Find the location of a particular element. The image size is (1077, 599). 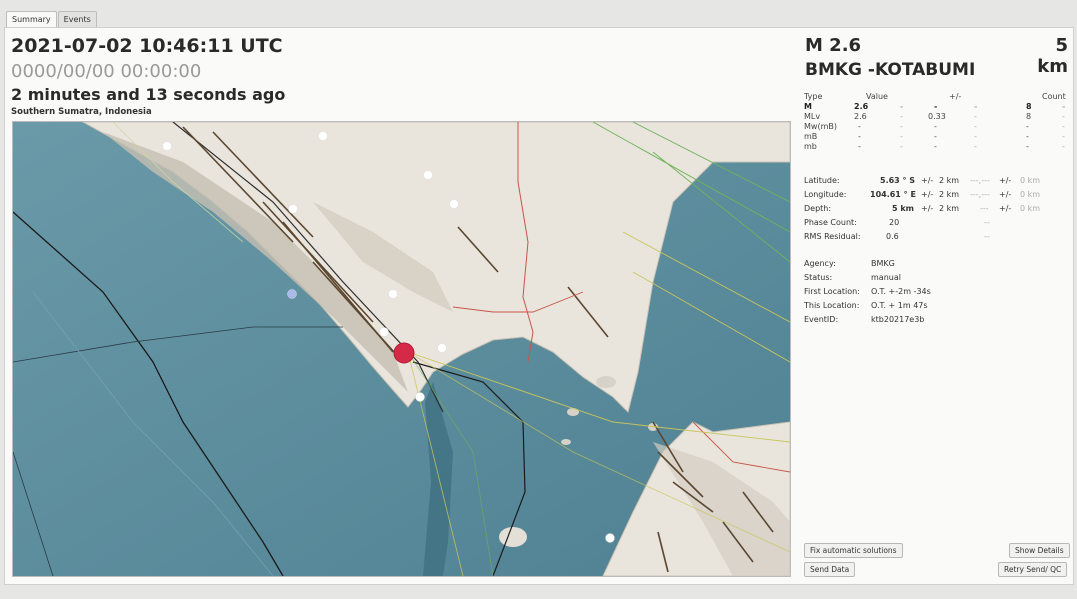

event-id-label: EventID: is located at coordinates (821, 319).